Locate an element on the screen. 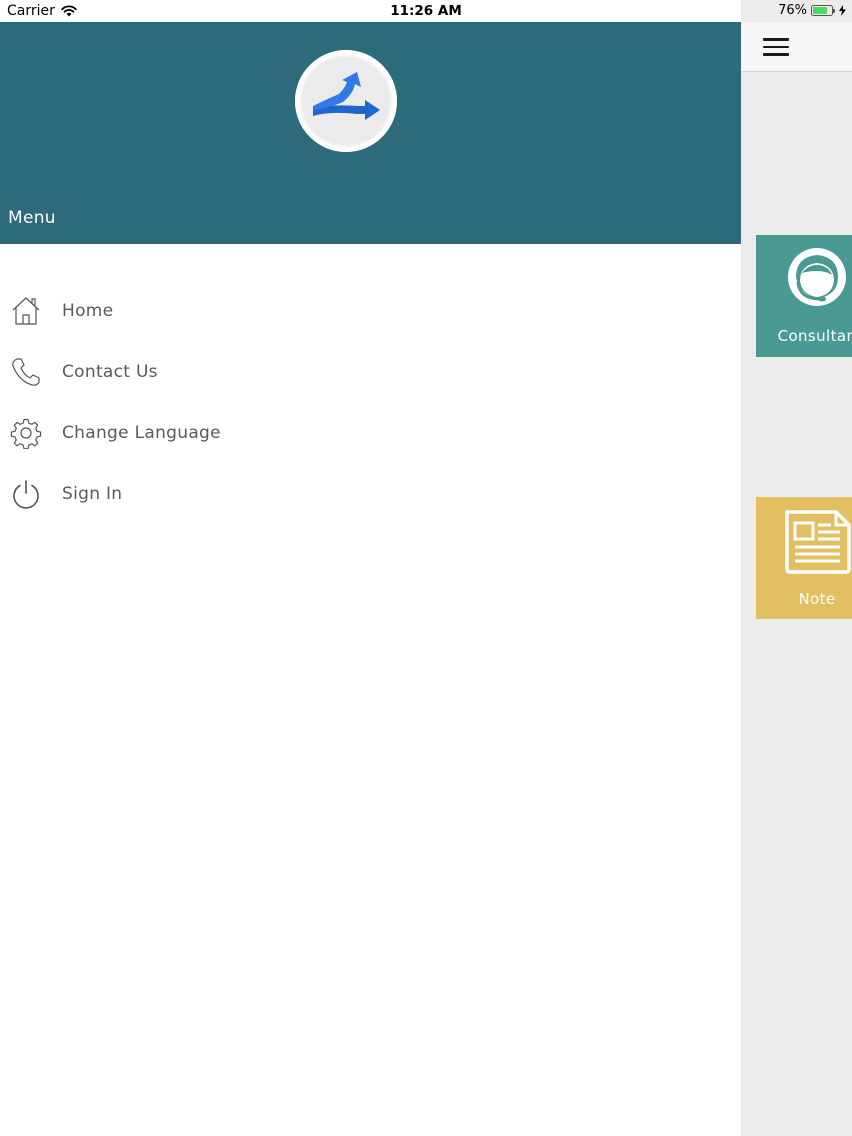 Image resolution: width=852 pixels, height=1136 pixels. headset-user-icon is located at coordinates (817, 277).